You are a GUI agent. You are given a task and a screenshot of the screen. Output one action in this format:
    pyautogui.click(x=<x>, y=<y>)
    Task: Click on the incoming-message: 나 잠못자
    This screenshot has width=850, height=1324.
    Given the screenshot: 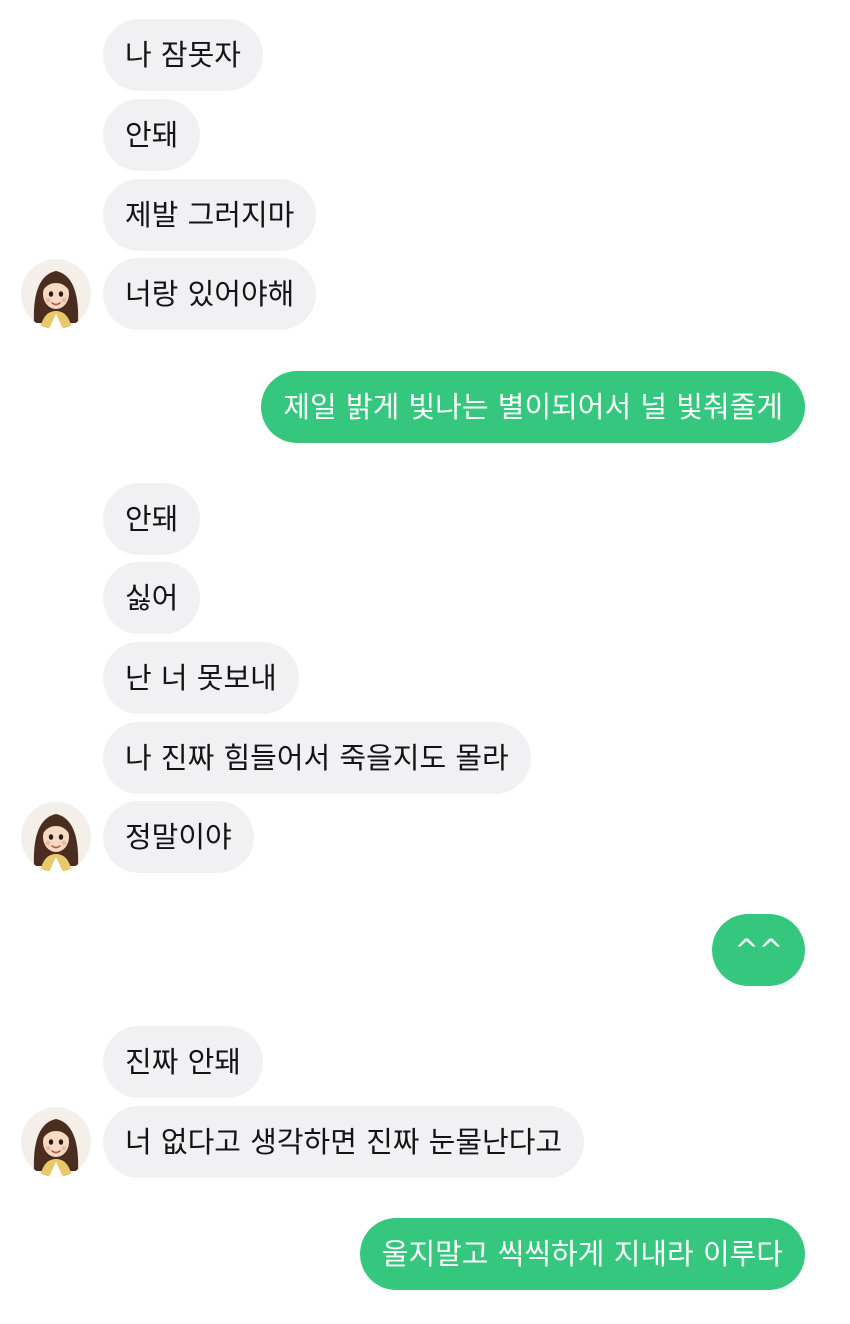 What is the action you would take?
    pyautogui.click(x=183, y=55)
    